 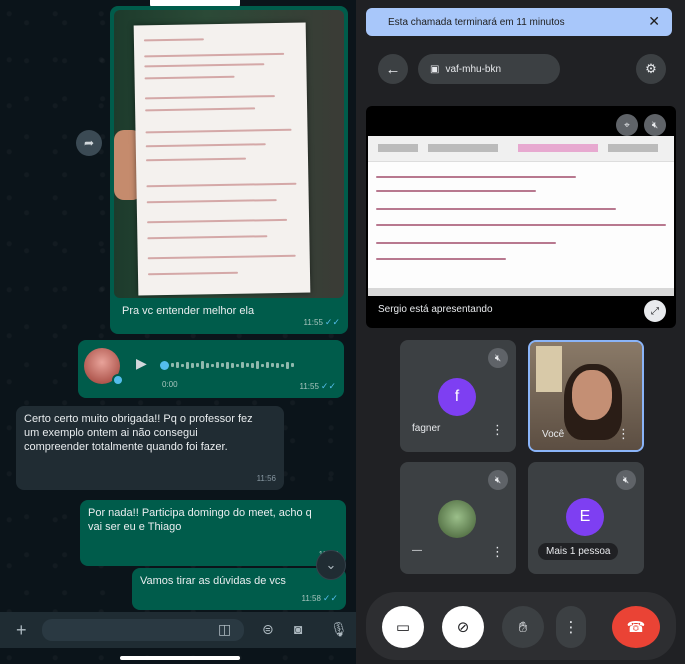 What do you see at coordinates (578, 551) in the screenshot?
I see `participant-name: Mais 1 pessoa` at bounding box center [578, 551].